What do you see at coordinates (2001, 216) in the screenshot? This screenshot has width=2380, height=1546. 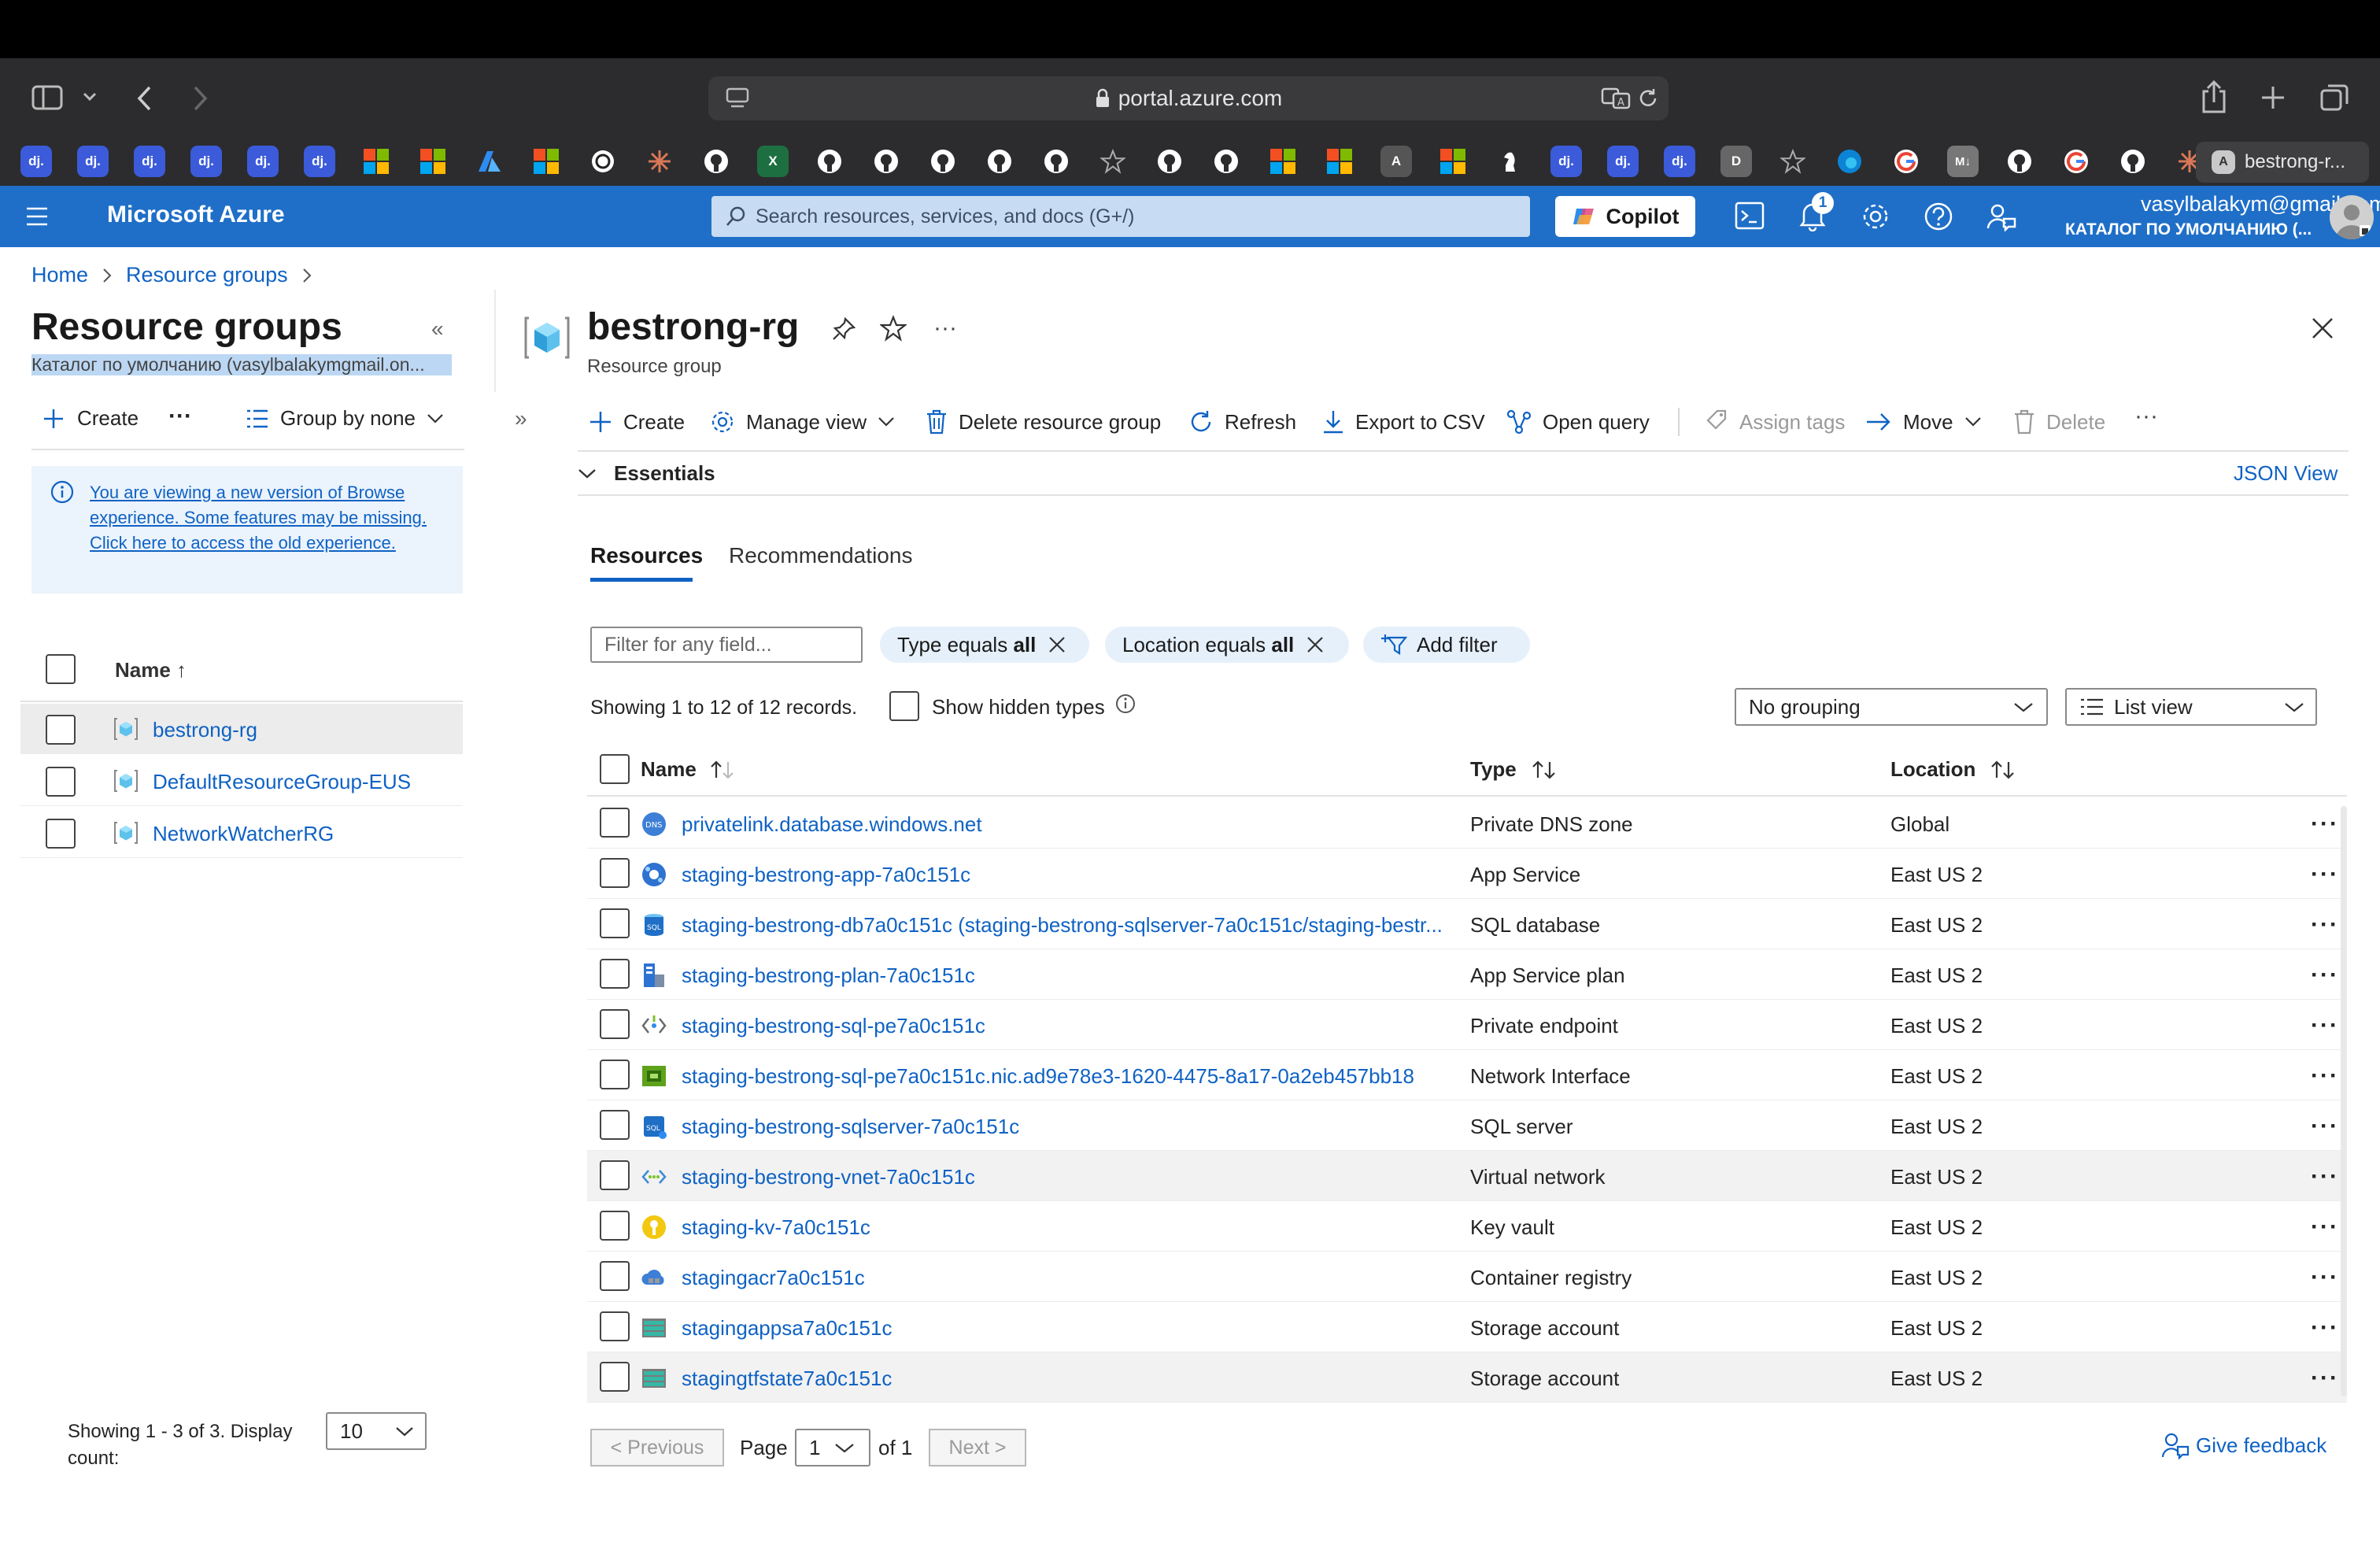 I see `feedback-icon` at bounding box center [2001, 216].